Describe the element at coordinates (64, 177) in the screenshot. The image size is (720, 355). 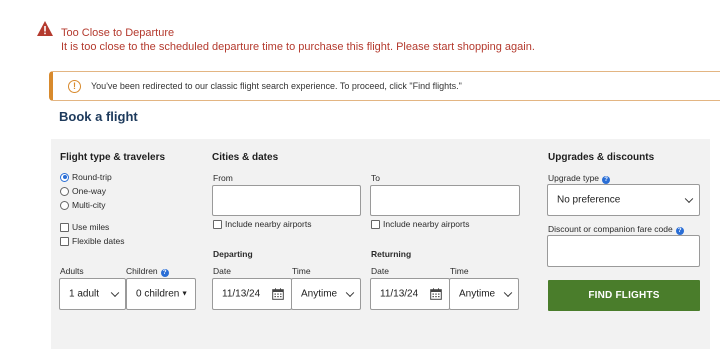
I see `radio-selected-icon` at that location.